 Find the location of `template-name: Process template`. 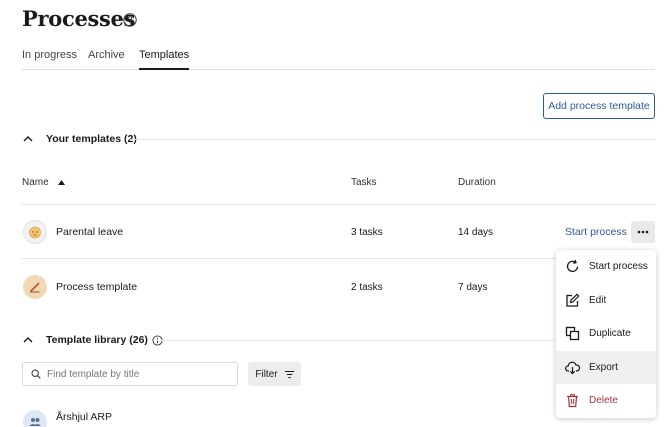

template-name: Process template is located at coordinates (96, 287).